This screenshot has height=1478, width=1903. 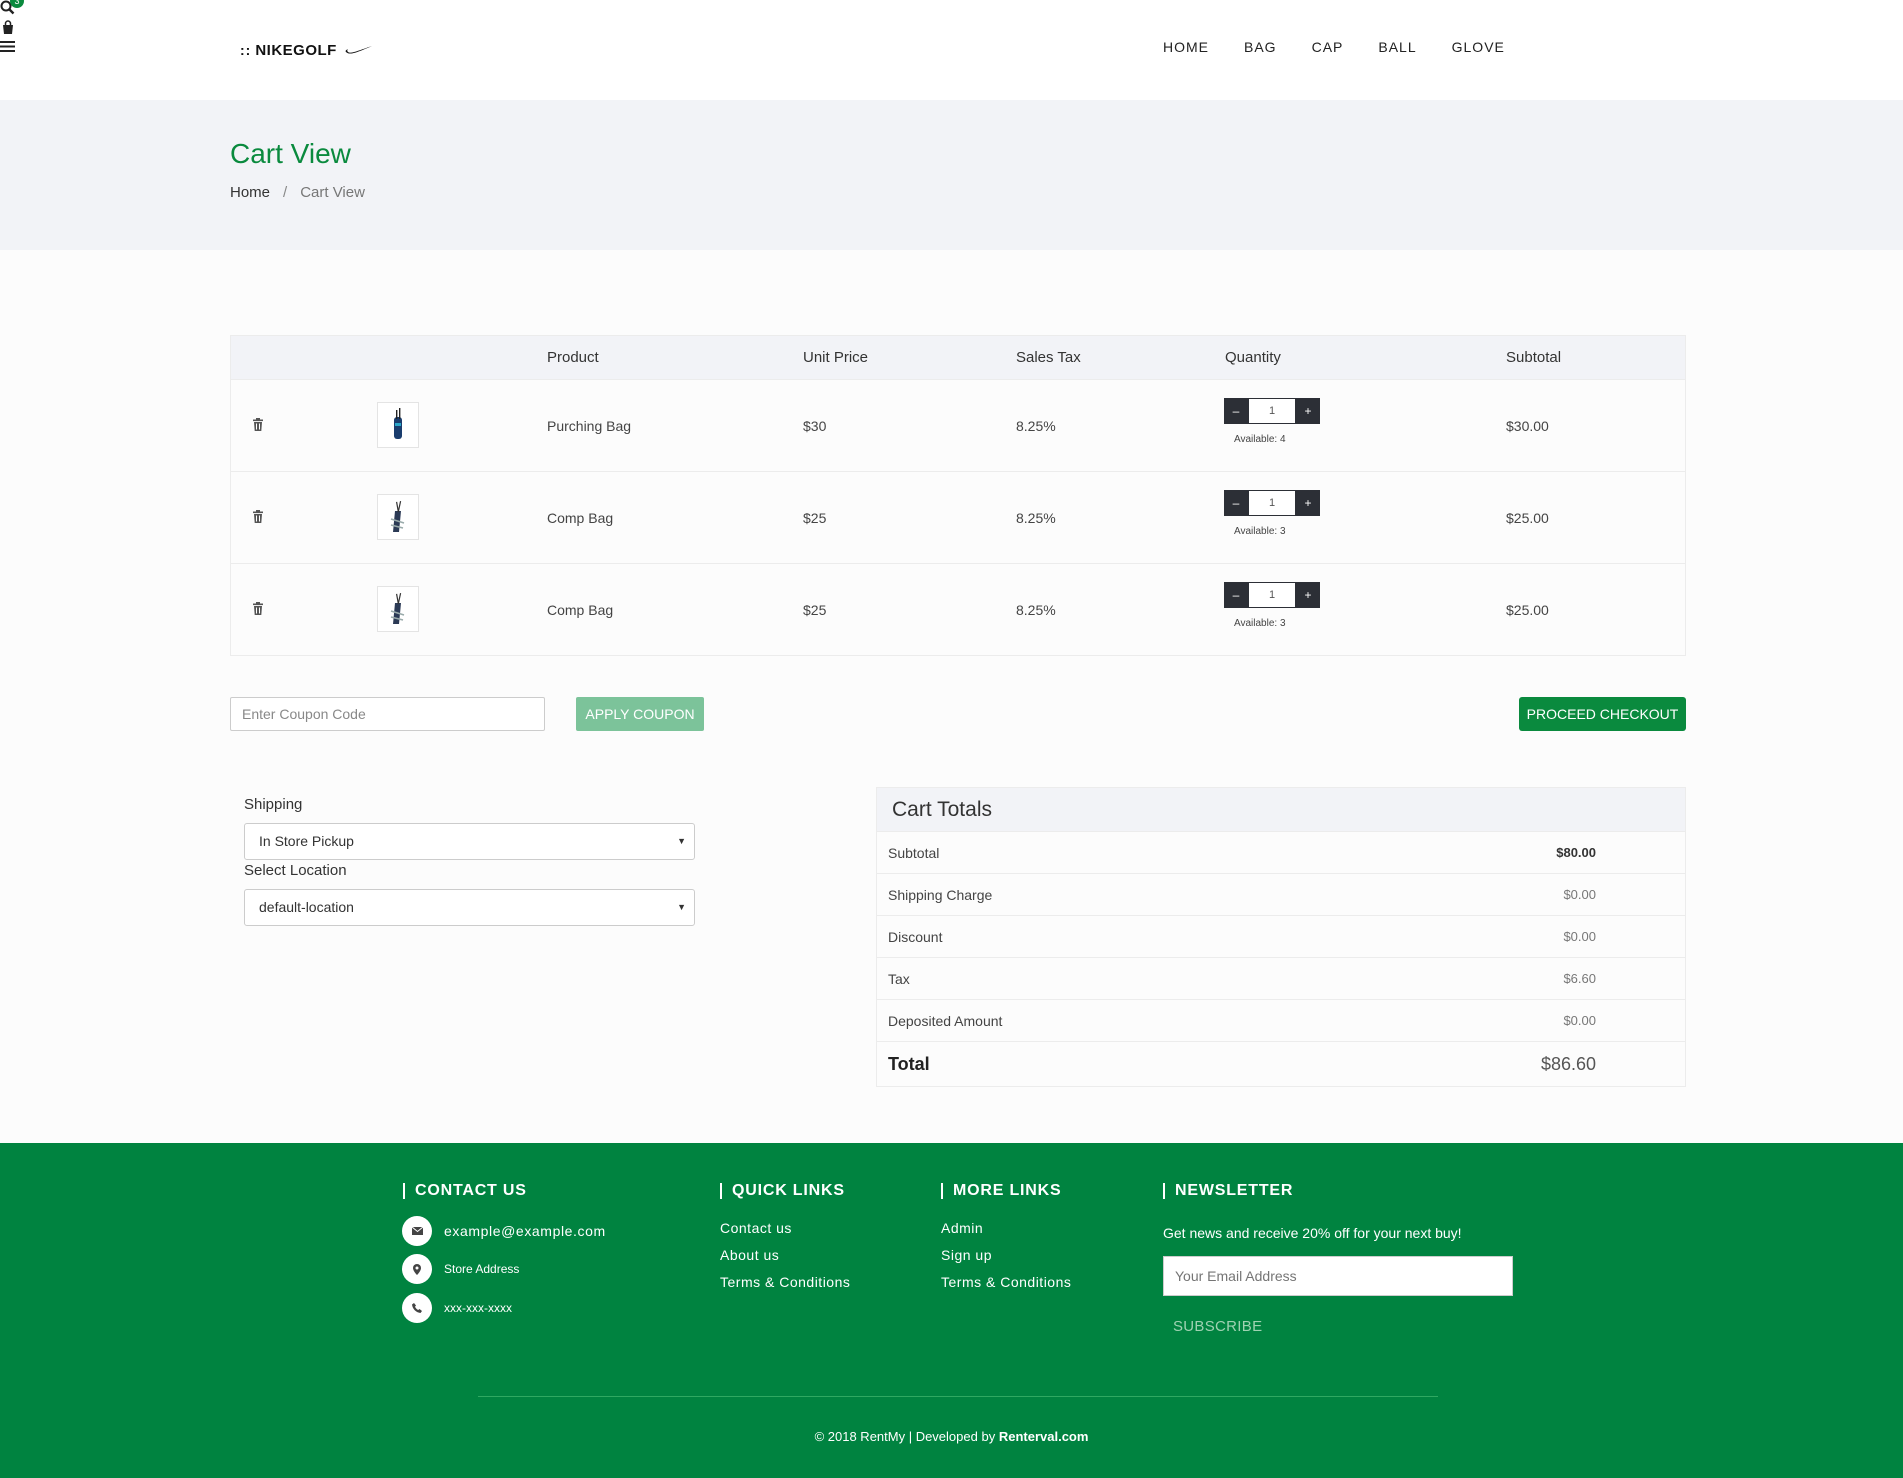 I want to click on availability-text: Available: 3, so click(x=1260, y=531).